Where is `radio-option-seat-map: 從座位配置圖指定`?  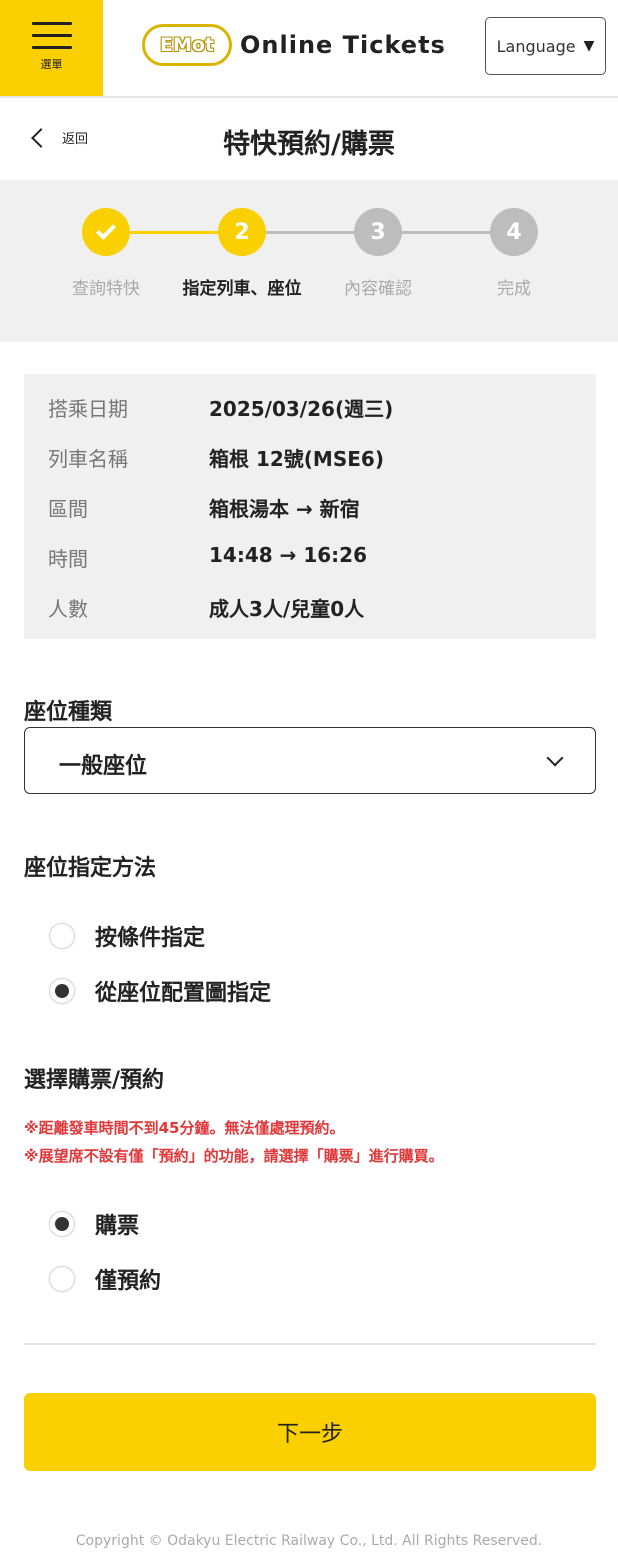 radio-option-seat-map: 從座位配置圖指定 is located at coordinates (160, 991).